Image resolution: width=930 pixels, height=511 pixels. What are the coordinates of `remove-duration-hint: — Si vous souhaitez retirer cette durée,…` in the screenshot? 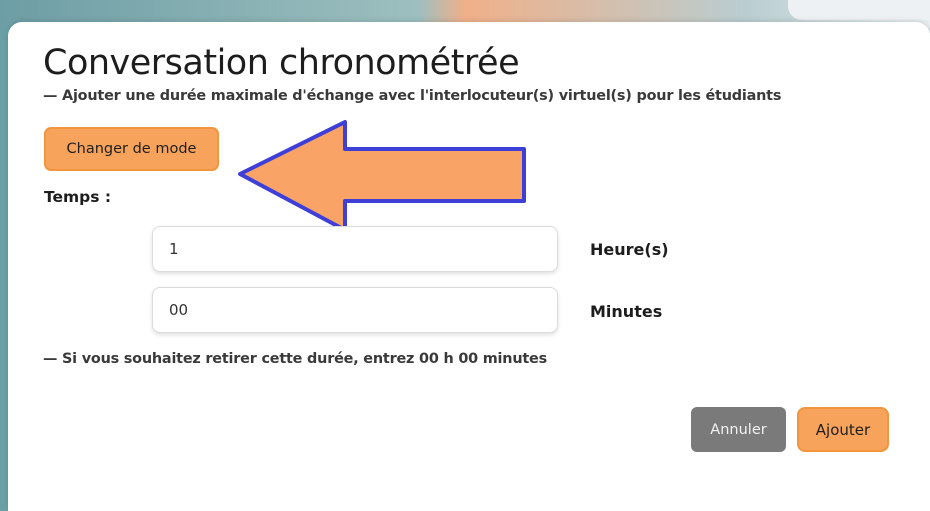 It's located at (295, 359).